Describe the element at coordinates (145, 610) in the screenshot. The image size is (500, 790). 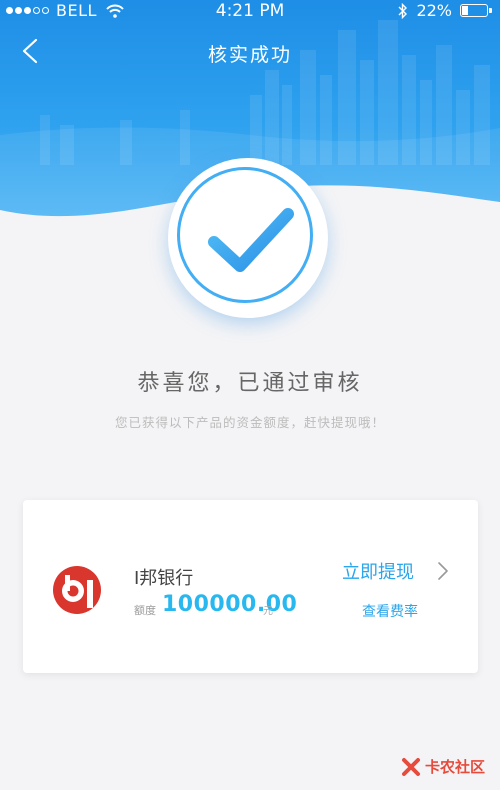
I see `limit-label: 额度` at that location.